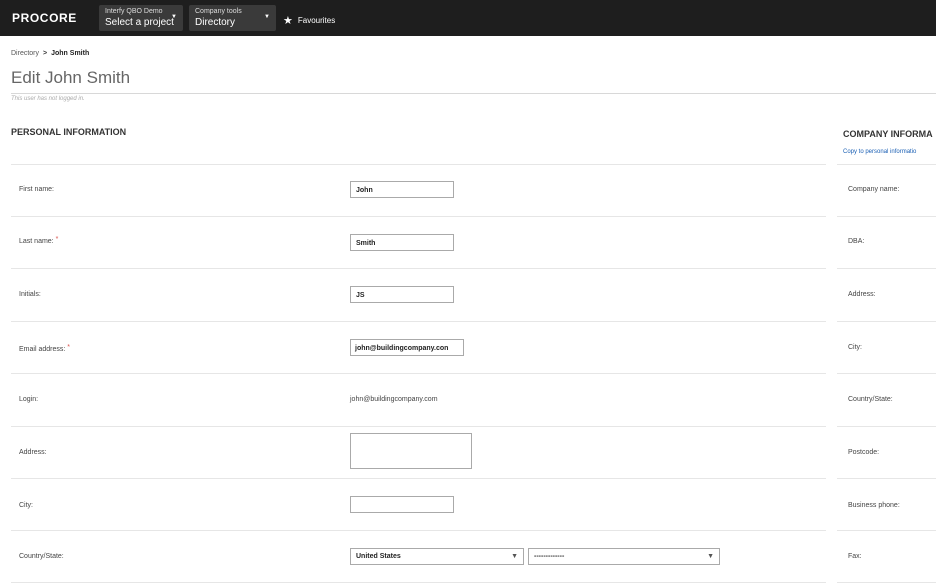 The width and height of the screenshot is (936, 585). Describe the element at coordinates (402, 189) in the screenshot. I see `first-name-input: John` at that location.